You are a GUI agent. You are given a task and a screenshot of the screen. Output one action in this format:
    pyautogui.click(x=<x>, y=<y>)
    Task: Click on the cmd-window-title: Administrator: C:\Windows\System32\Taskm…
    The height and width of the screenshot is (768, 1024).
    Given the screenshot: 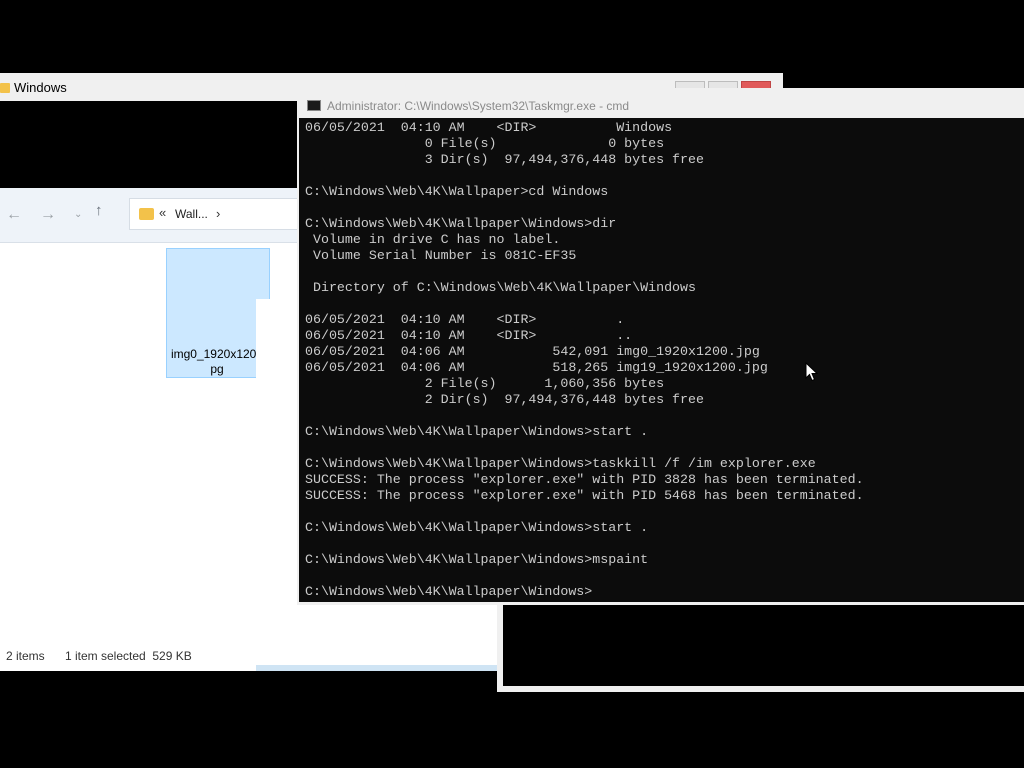 What is the action you would take?
    pyautogui.click(x=478, y=106)
    